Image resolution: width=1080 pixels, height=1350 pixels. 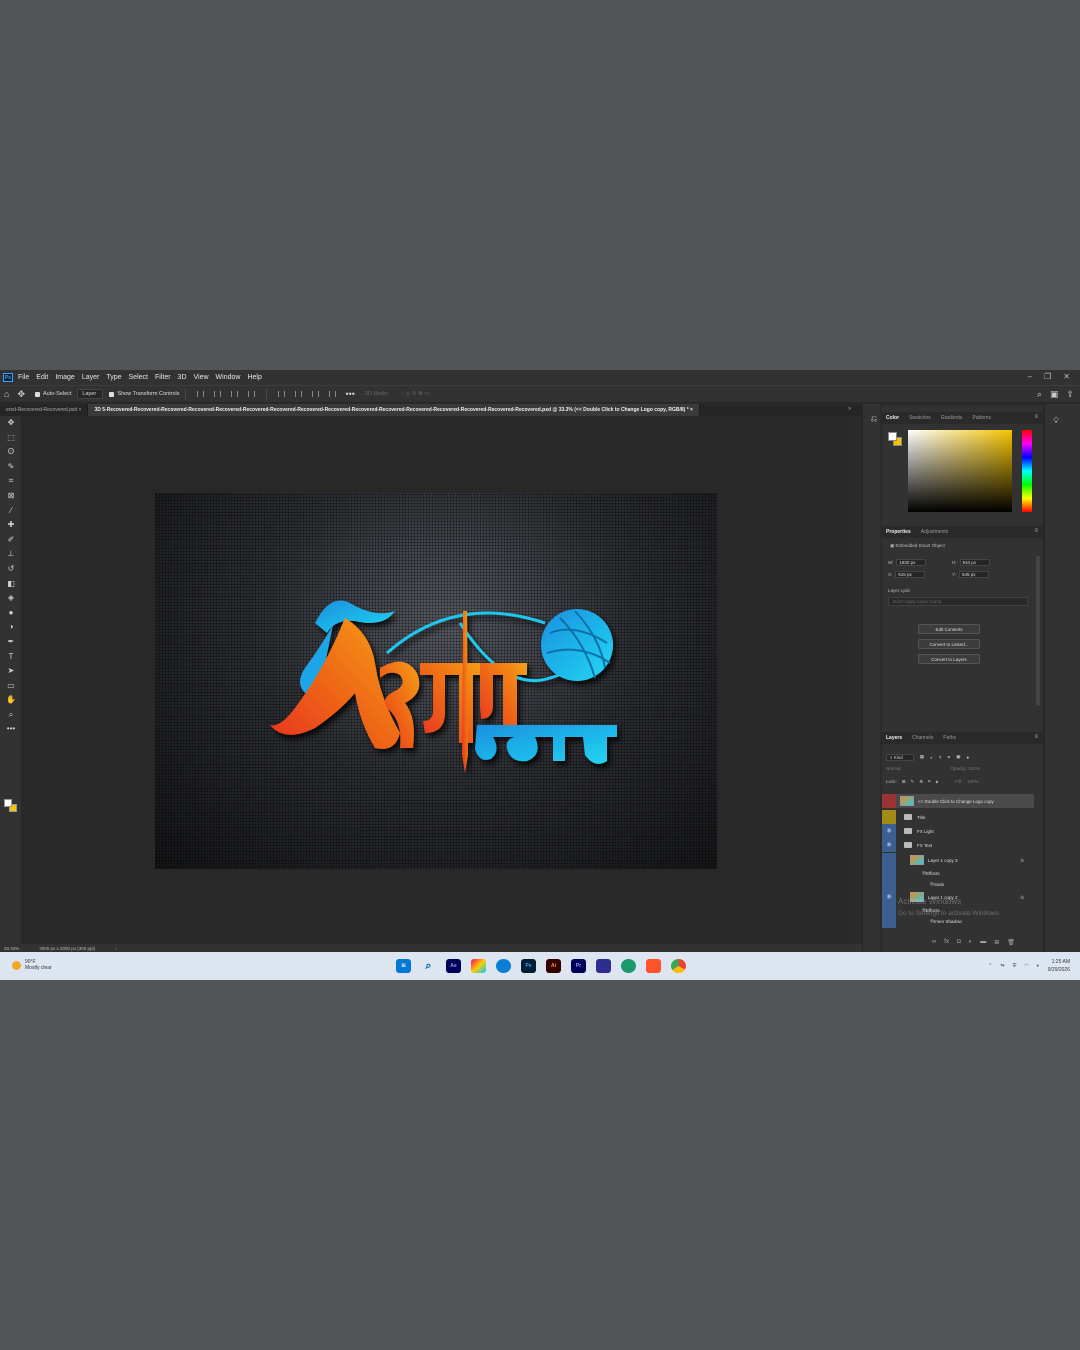 What do you see at coordinates (1047, 376) in the screenshot?
I see `restore-button: ❐` at bounding box center [1047, 376].